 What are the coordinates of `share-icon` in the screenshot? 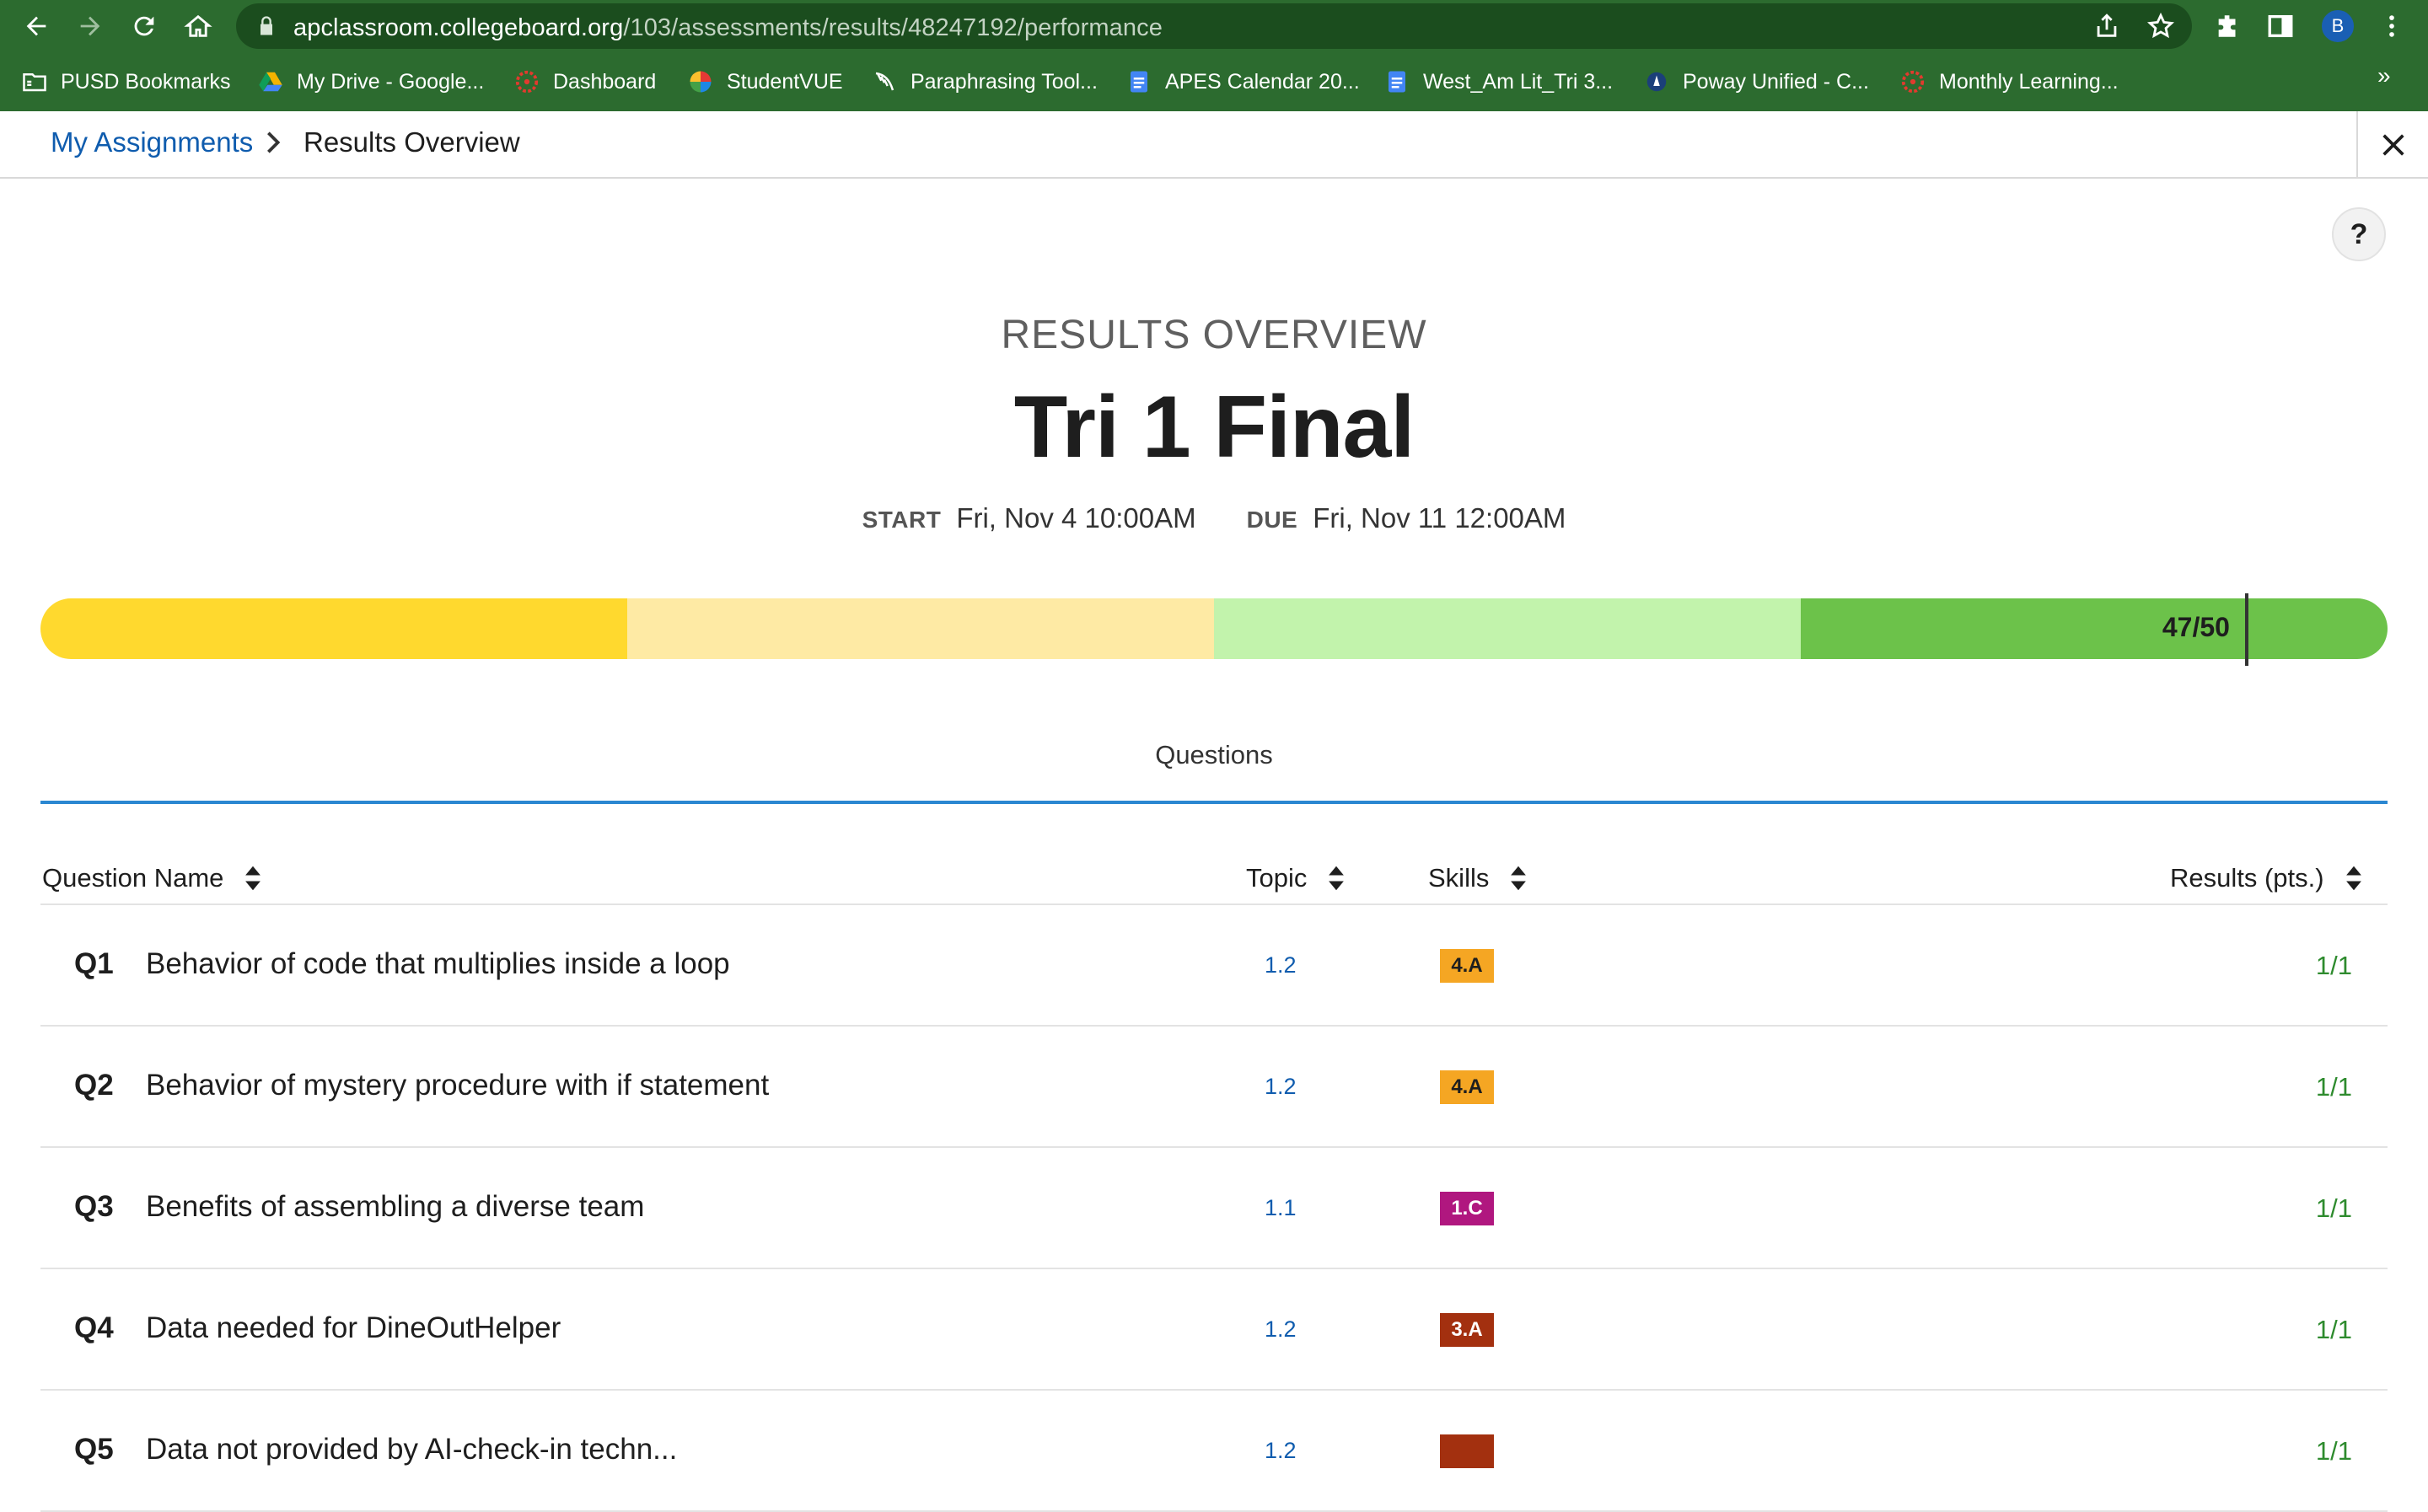 It's located at (2106, 26).